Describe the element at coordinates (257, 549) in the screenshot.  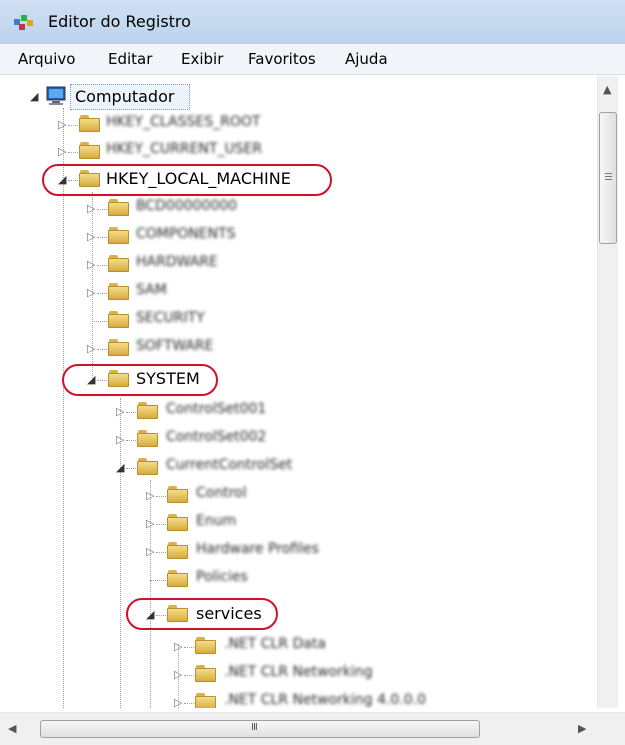
I see `tree-label-hardware-profiles: Hardware Profiles` at that location.